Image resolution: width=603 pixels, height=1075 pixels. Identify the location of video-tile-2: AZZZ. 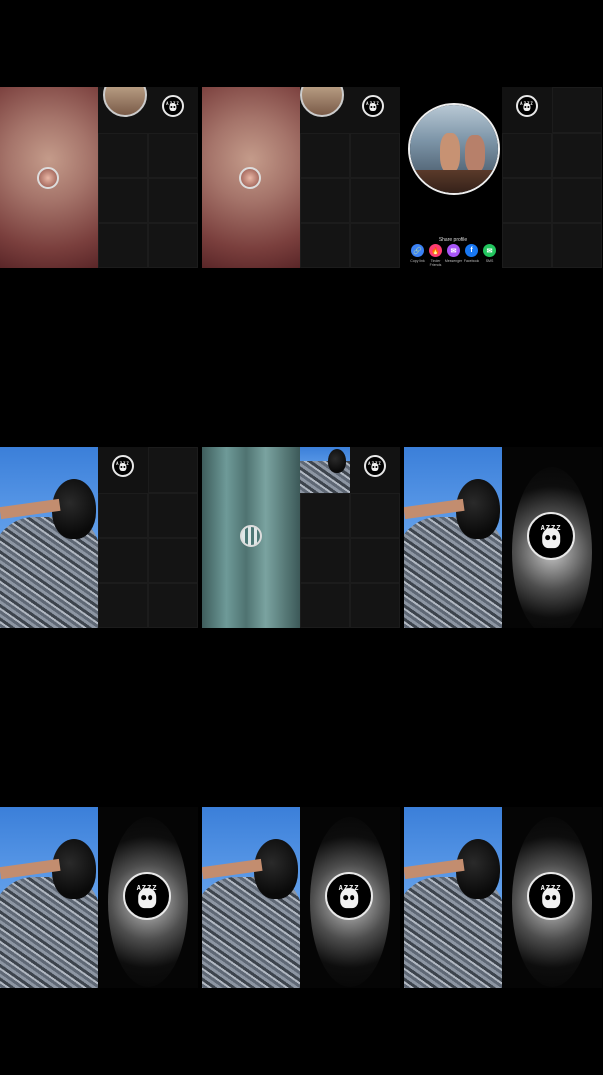
(301, 177).